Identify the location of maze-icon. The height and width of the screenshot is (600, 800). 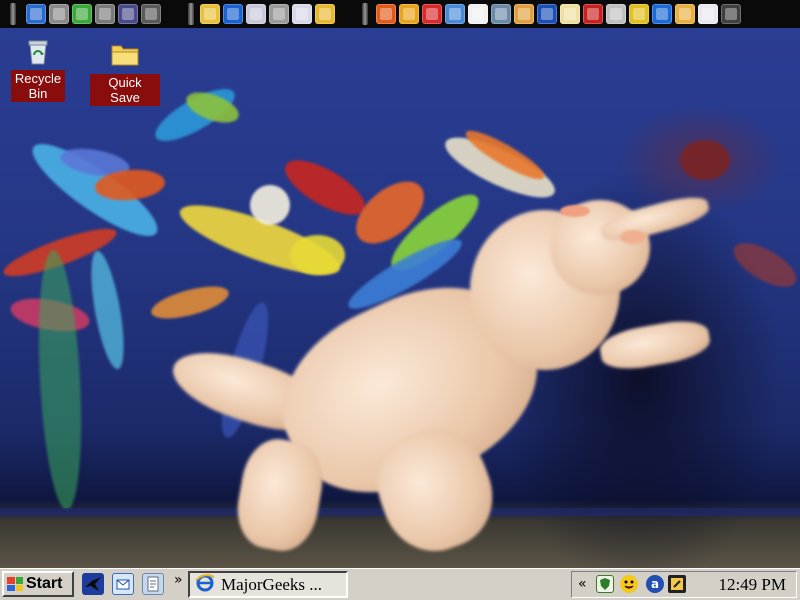
(524, 14).